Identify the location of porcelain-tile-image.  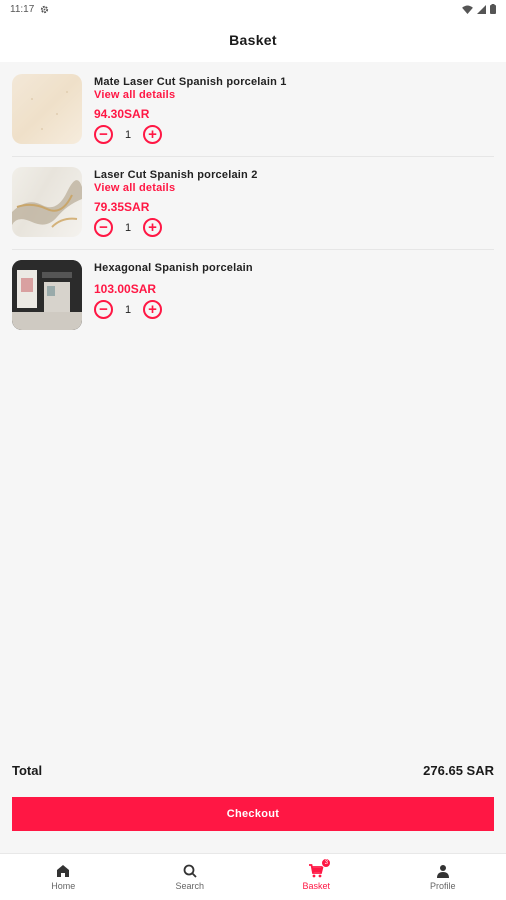
(49, 110).